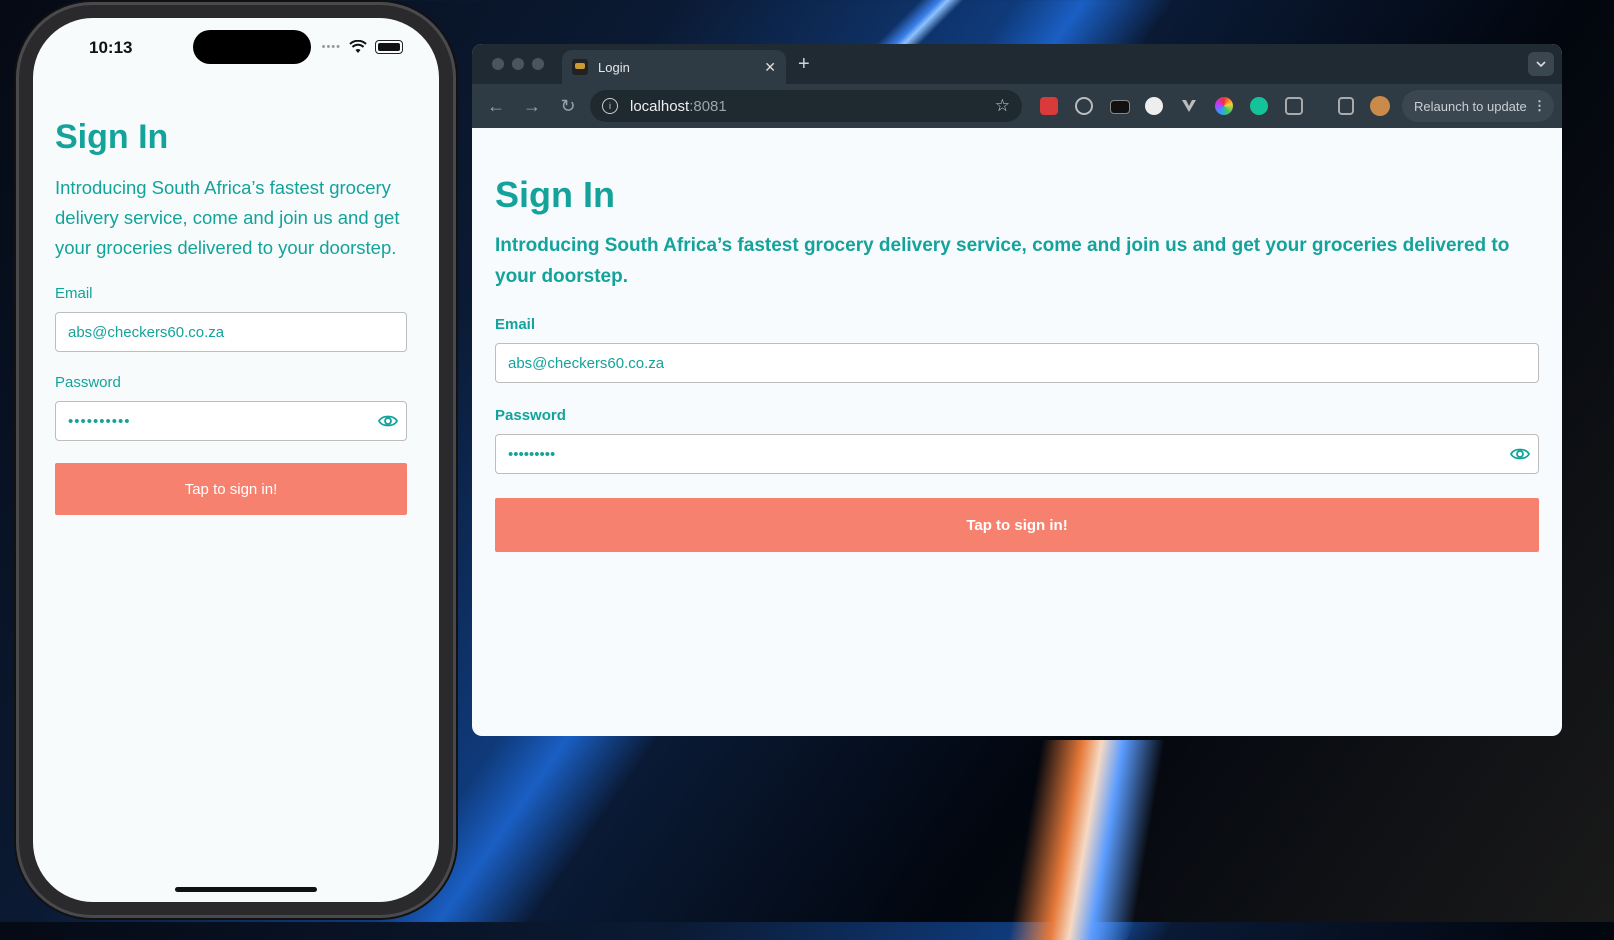  Describe the element at coordinates (708, 106) in the screenshot. I see `url-port: :8081` at that location.